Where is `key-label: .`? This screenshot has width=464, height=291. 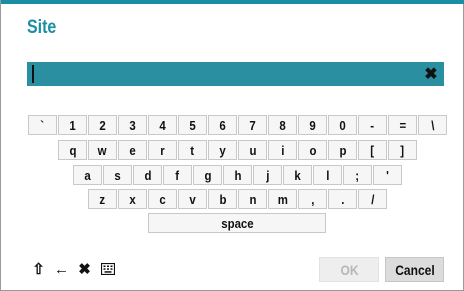 key-label: . is located at coordinates (342, 199).